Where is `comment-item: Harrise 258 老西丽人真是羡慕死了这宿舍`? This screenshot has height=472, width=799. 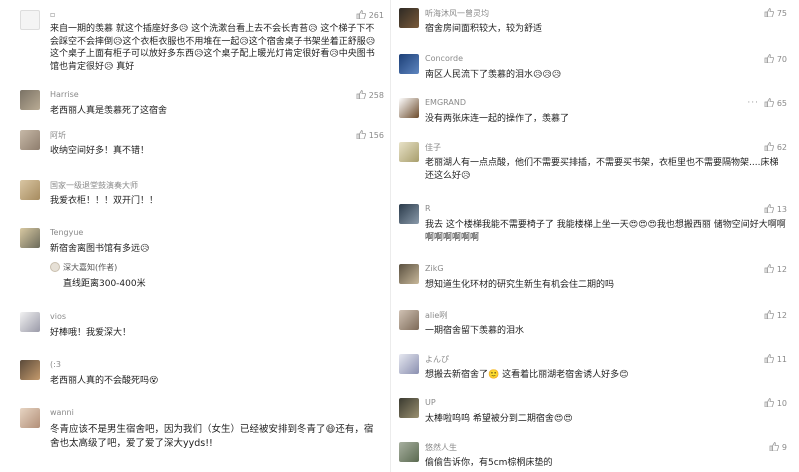
comment-item: Harrise 258 老西丽人真是羡慕死了这宿舍 is located at coordinates (198, 106).